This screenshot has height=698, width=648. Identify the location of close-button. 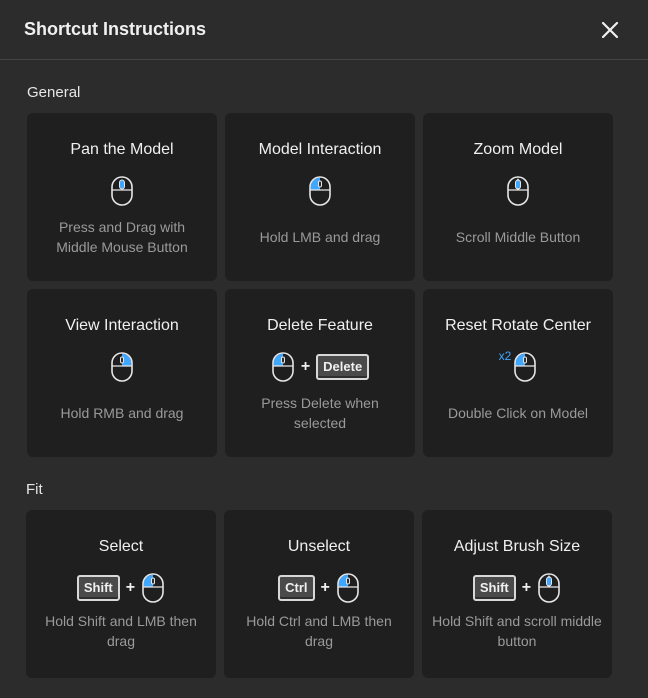
(610, 30).